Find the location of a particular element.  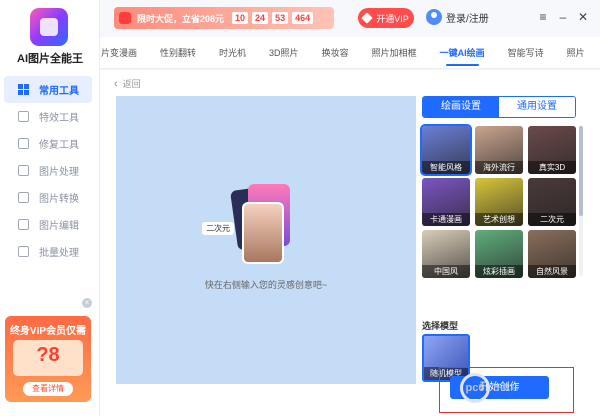

style-label: 卡通漫画 is located at coordinates (446, 219).